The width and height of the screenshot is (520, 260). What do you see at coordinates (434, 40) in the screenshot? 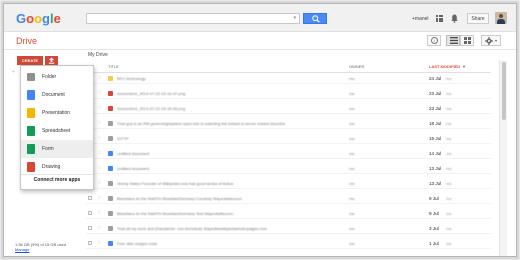
I see `details-button: i` at bounding box center [434, 40].